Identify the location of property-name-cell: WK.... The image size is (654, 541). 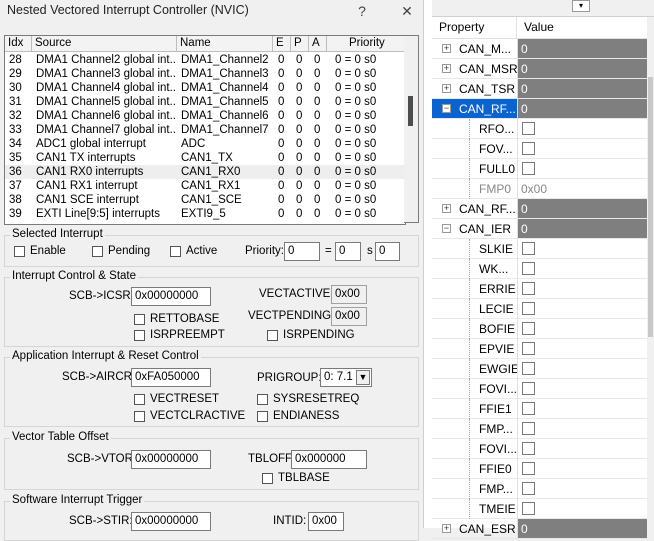
(474, 269).